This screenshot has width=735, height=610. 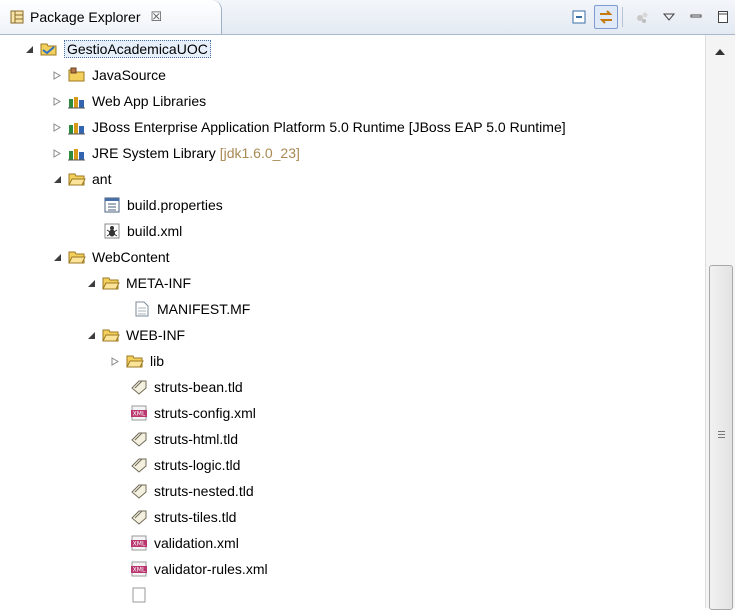 I want to click on tree-item-jre-system-library: JRE System Library [jdk1.6.0_23], so click(x=175, y=153).